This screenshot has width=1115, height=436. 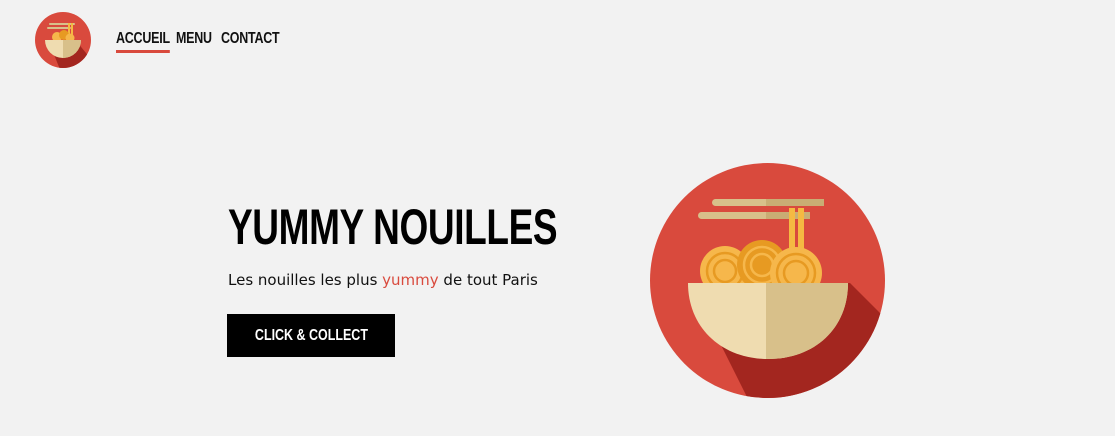 What do you see at coordinates (393, 227) in the screenshot?
I see `hero-title: YUMMY NOUILLES` at bounding box center [393, 227].